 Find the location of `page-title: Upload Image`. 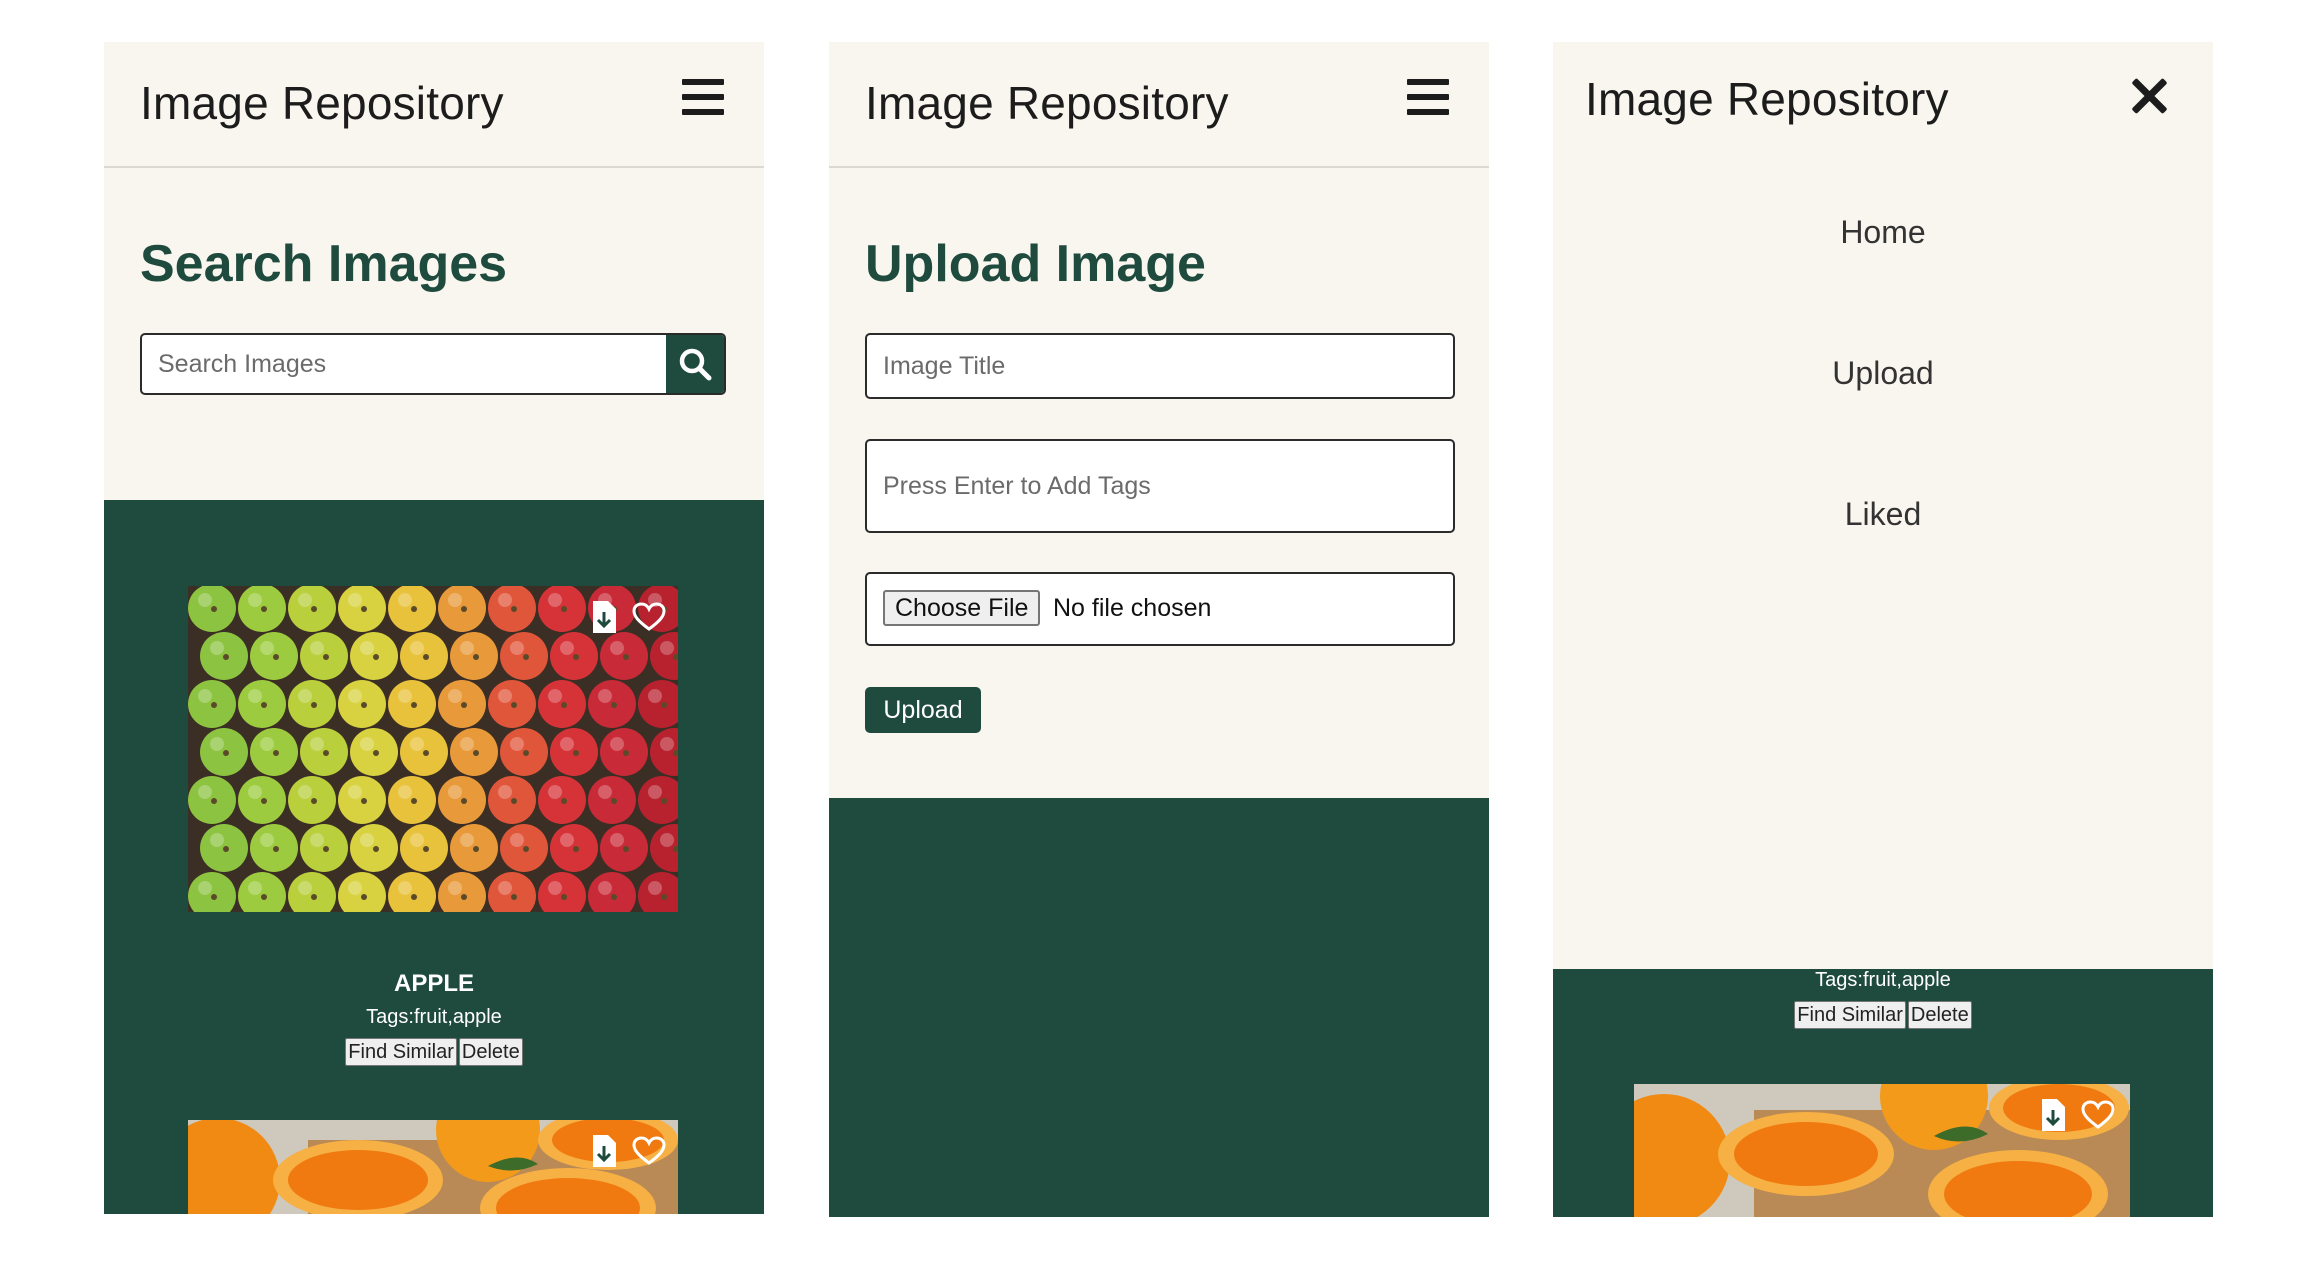

page-title: Upload Image is located at coordinates (1035, 264).